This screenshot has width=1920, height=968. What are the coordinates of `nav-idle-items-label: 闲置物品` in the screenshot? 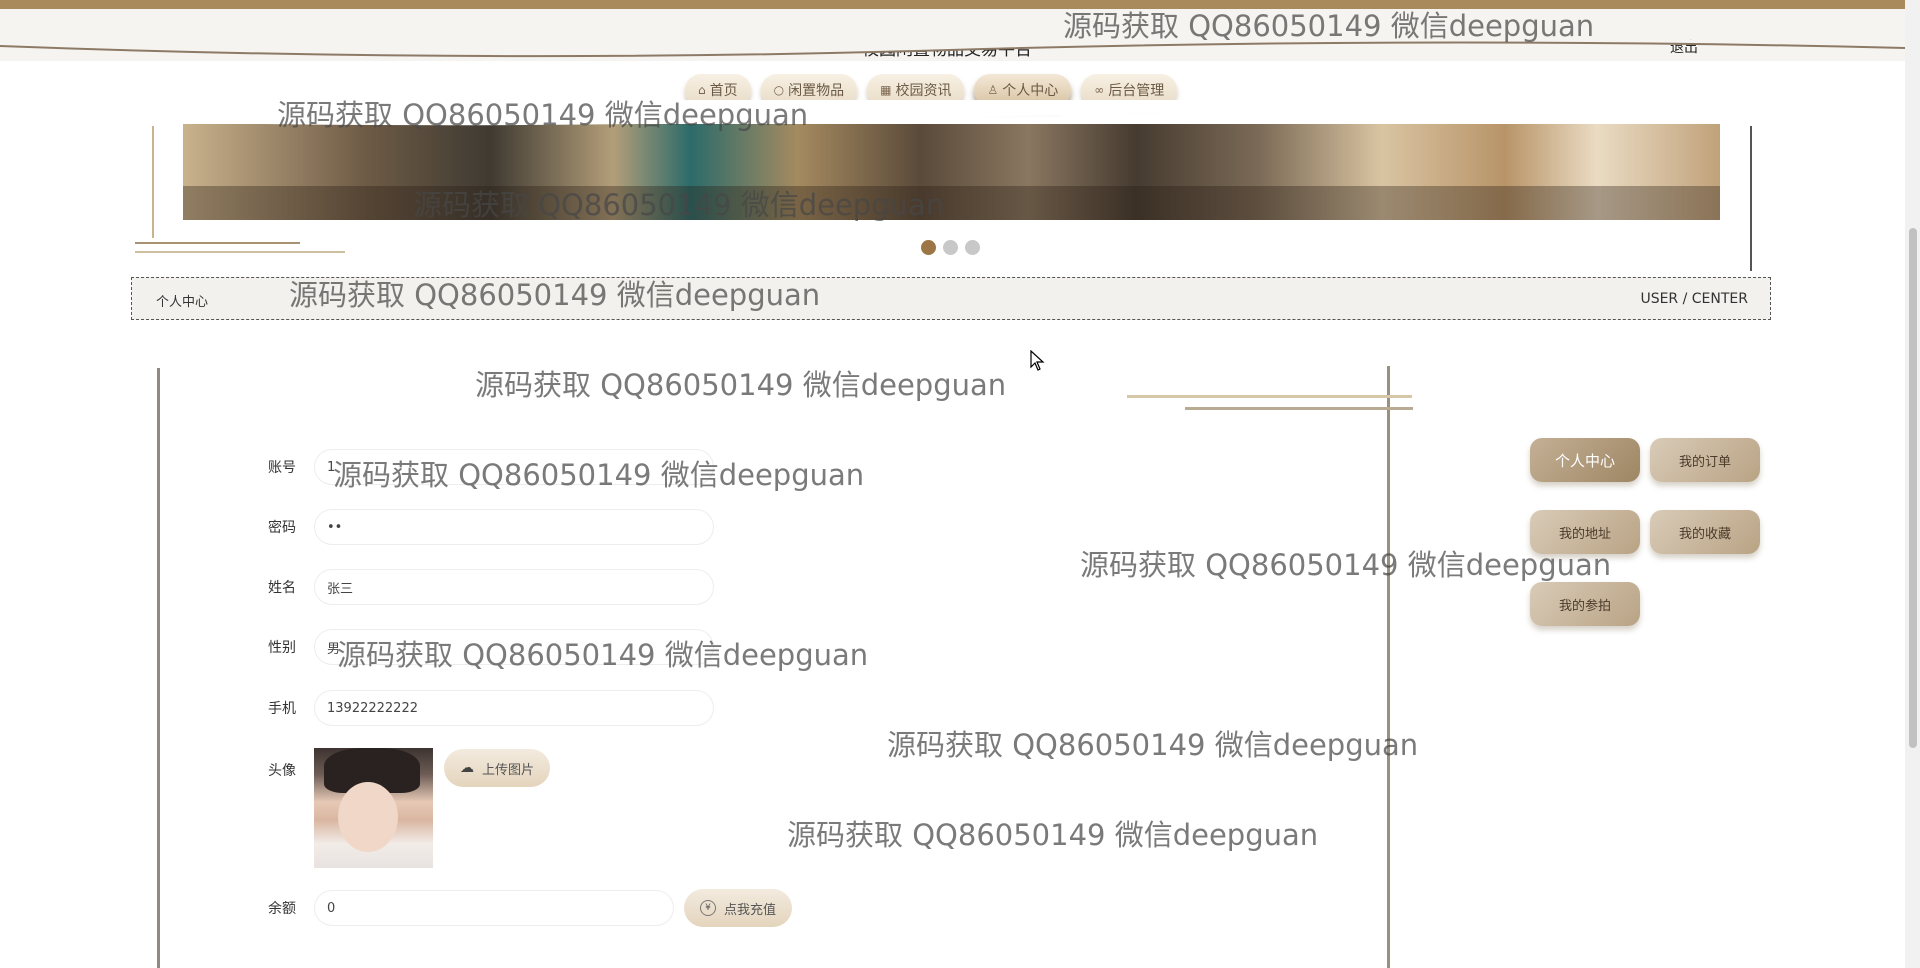 It's located at (816, 91).